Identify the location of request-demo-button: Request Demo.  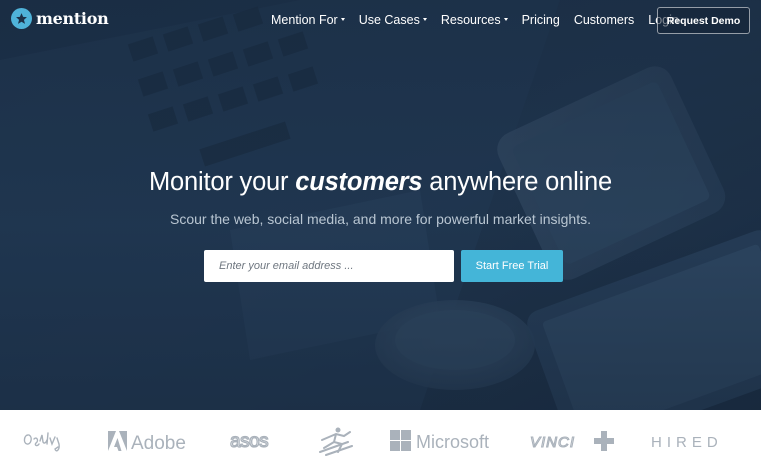
(703, 20).